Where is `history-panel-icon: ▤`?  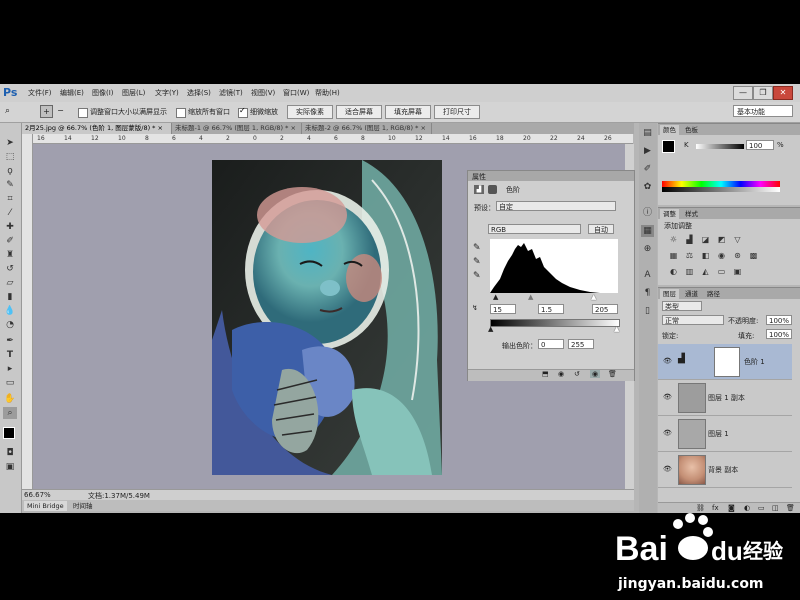
history-panel-icon: ▤ is located at coordinates (647, 133).